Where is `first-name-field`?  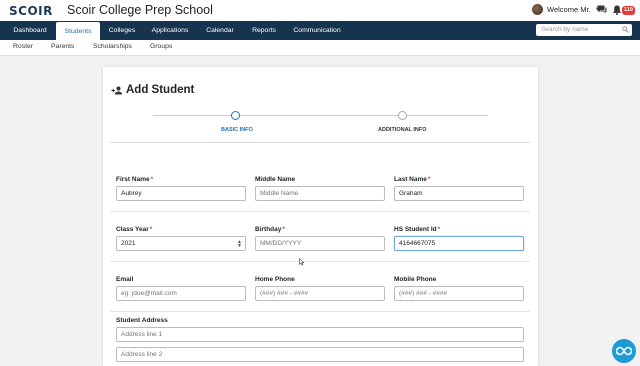 first-name-field is located at coordinates (181, 193).